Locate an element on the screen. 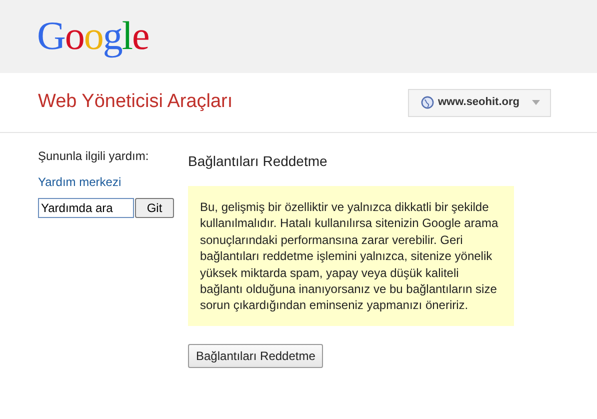 The image size is (597, 419). site-selector: www.seohit.org is located at coordinates (479, 102).